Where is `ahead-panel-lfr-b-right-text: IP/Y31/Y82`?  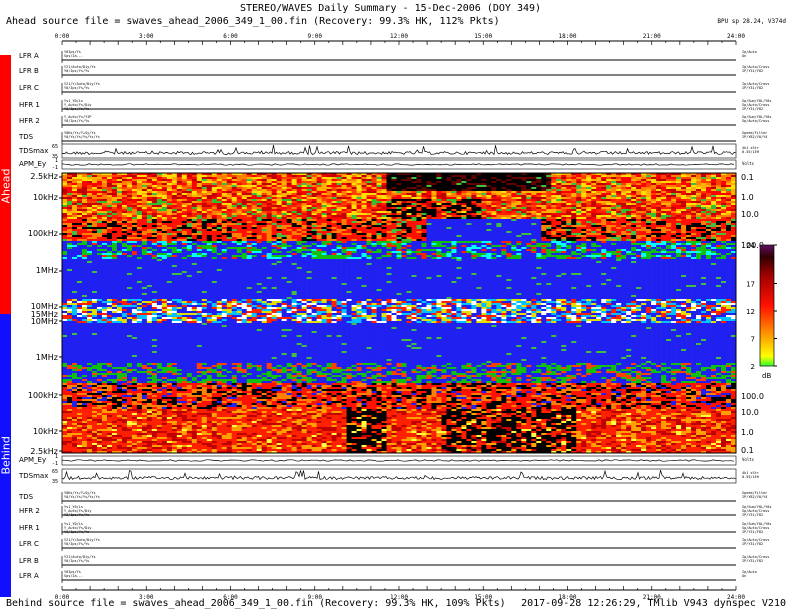 ahead-panel-lfr-b-right-text: IP/Y31/Y82 is located at coordinates (752, 71).